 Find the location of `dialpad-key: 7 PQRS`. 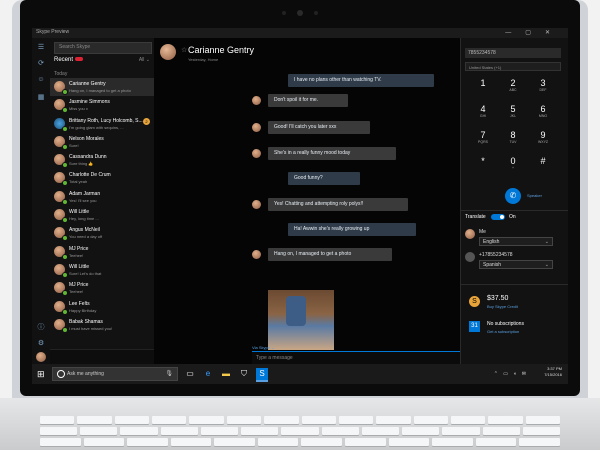

dialpad-key: 7 PQRS is located at coordinates (483, 140).